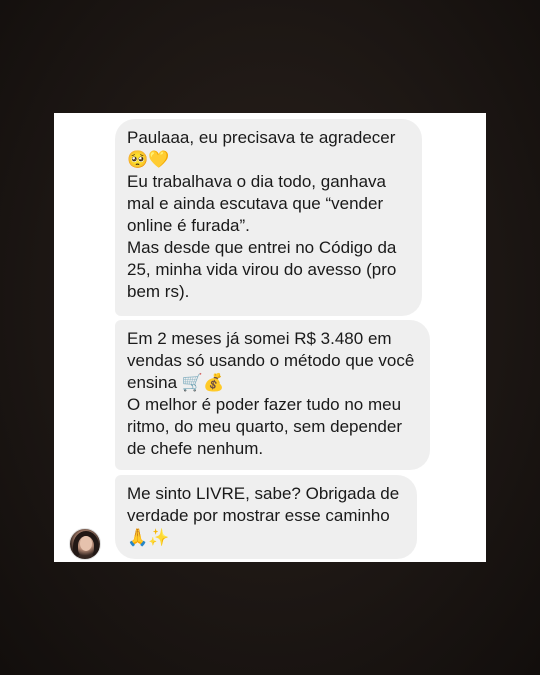 The height and width of the screenshot is (675, 540). What do you see at coordinates (261, 148) in the screenshot?
I see `message-1-paragraph-1: Paulaaa, eu precisava te agradecer 🥺💛` at bounding box center [261, 148].